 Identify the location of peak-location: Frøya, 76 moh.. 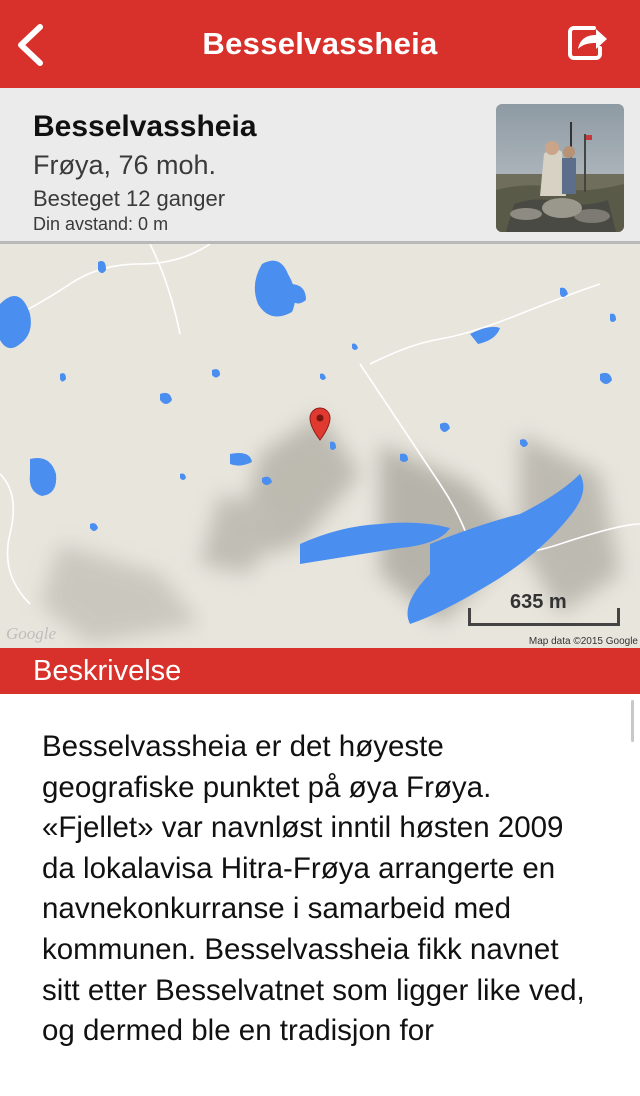
(125, 165).